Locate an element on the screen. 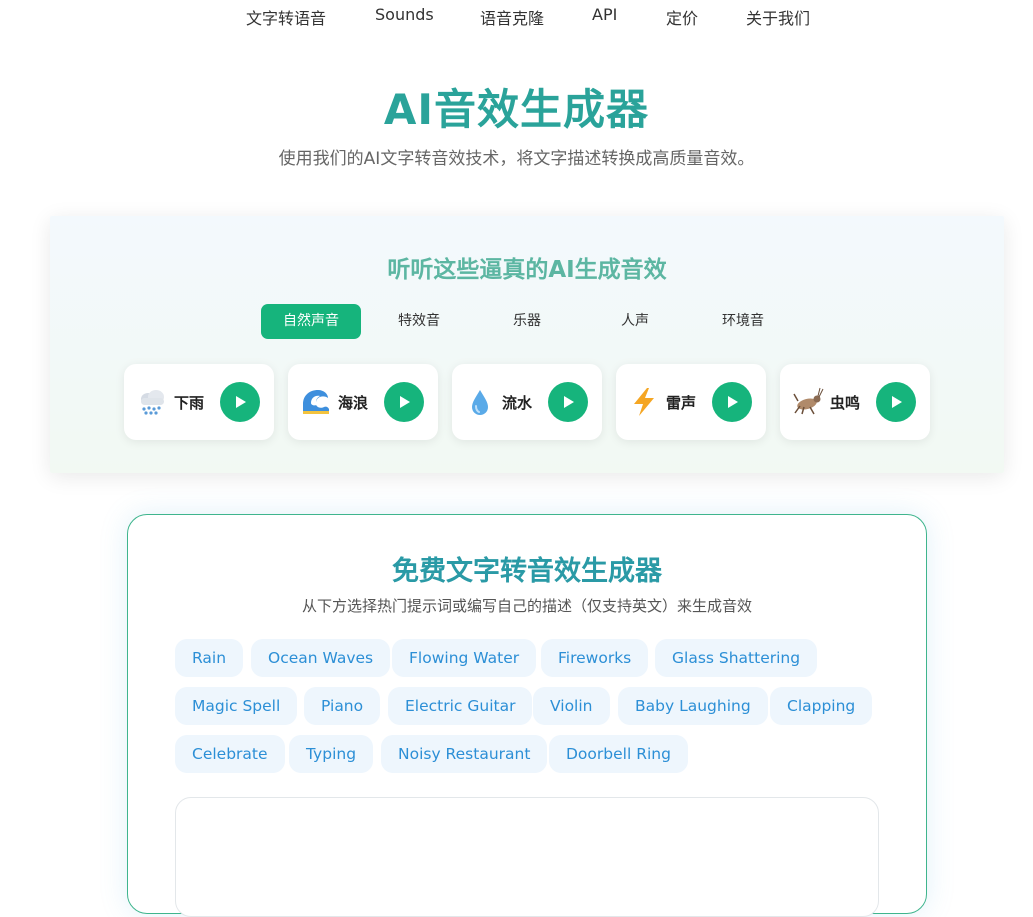 This screenshot has width=1033, height=917. sound-card-label: 雷声 is located at coordinates (681, 403).